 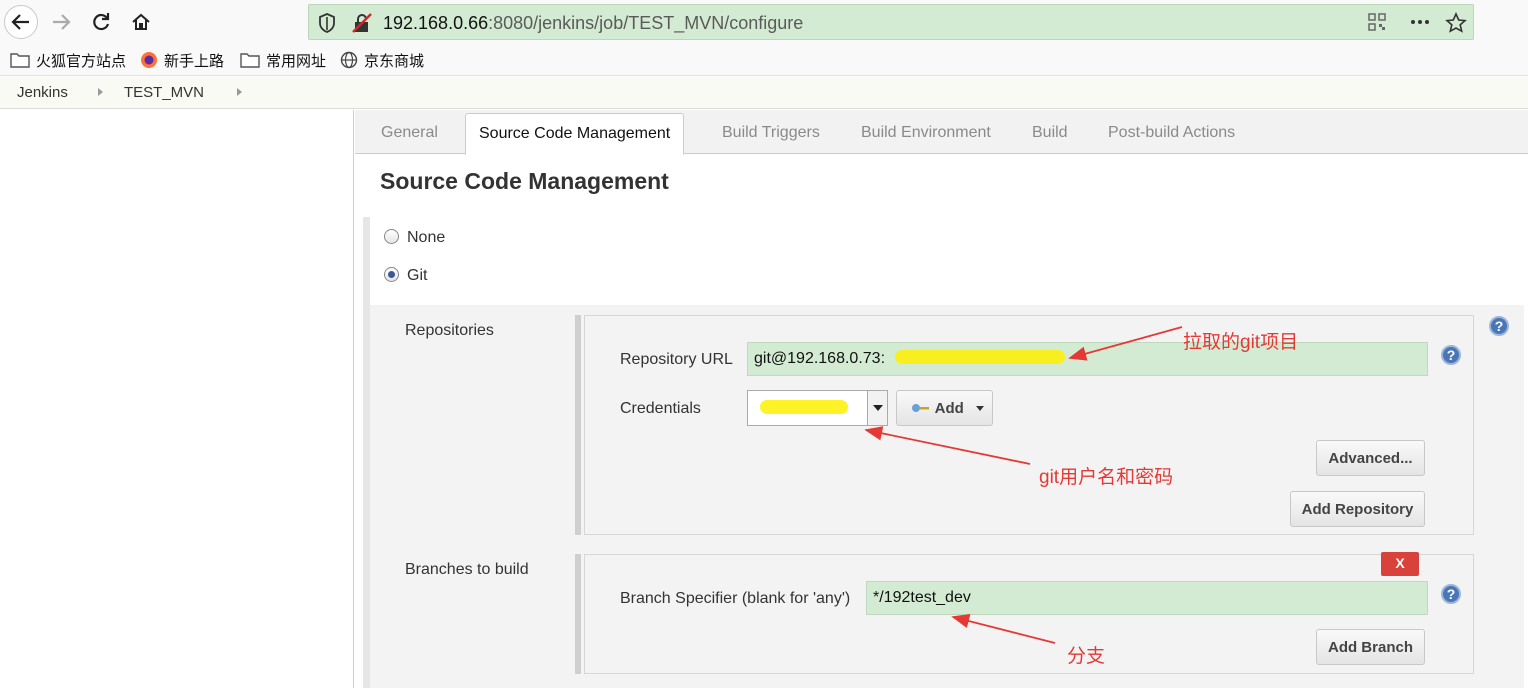 I want to click on insecure-lock-icon, so click(x=362, y=23).